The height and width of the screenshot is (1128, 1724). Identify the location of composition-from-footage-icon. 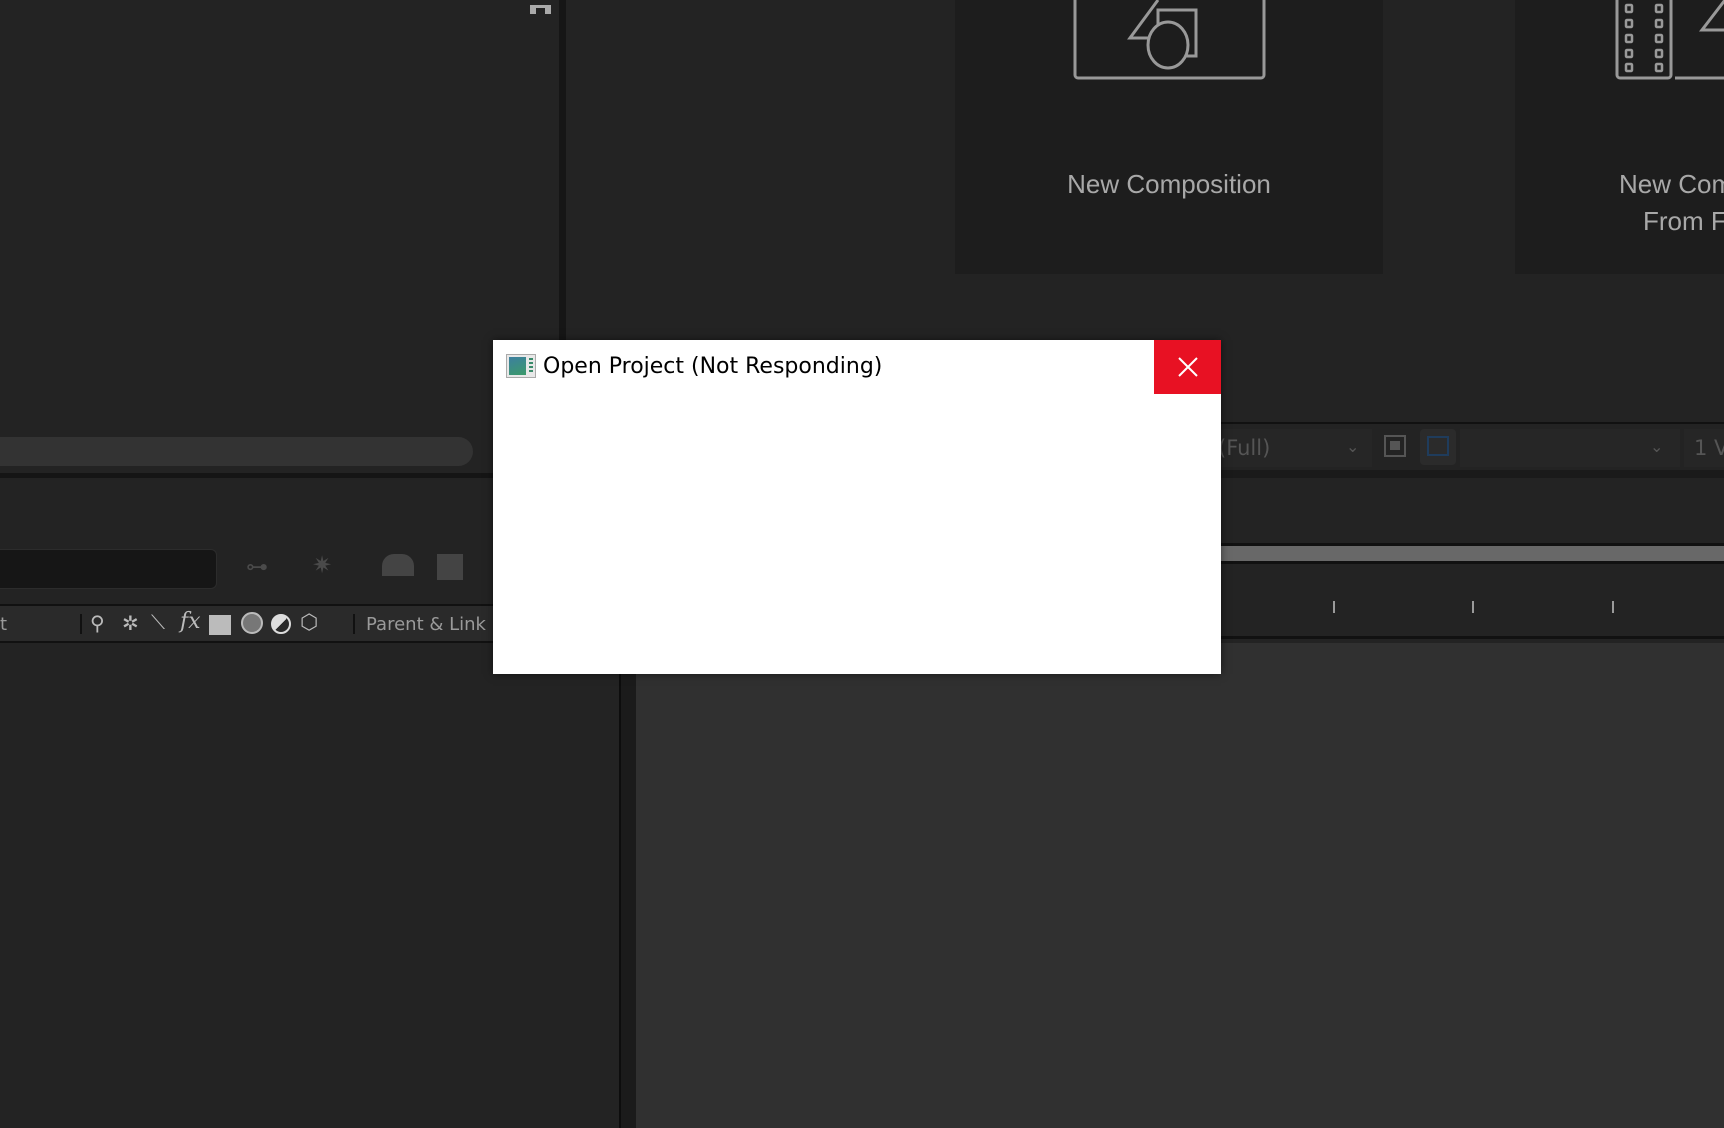
(1669, 40).